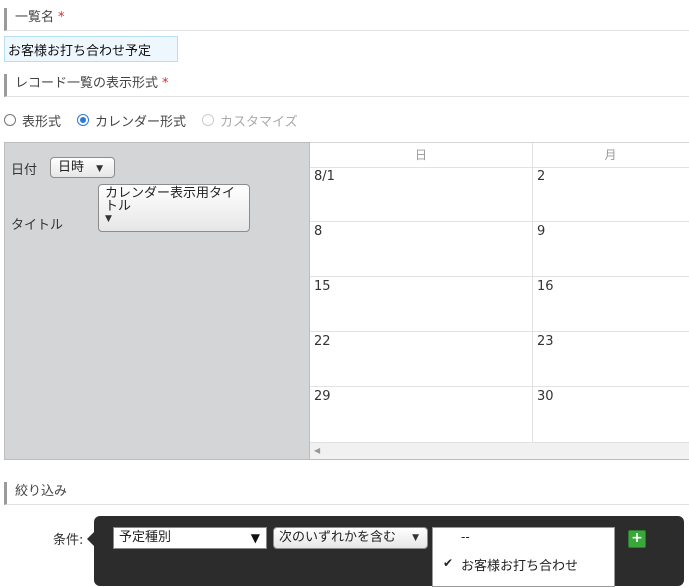 The height and width of the screenshot is (587, 689). I want to click on calendar-cell: 2, so click(611, 194).